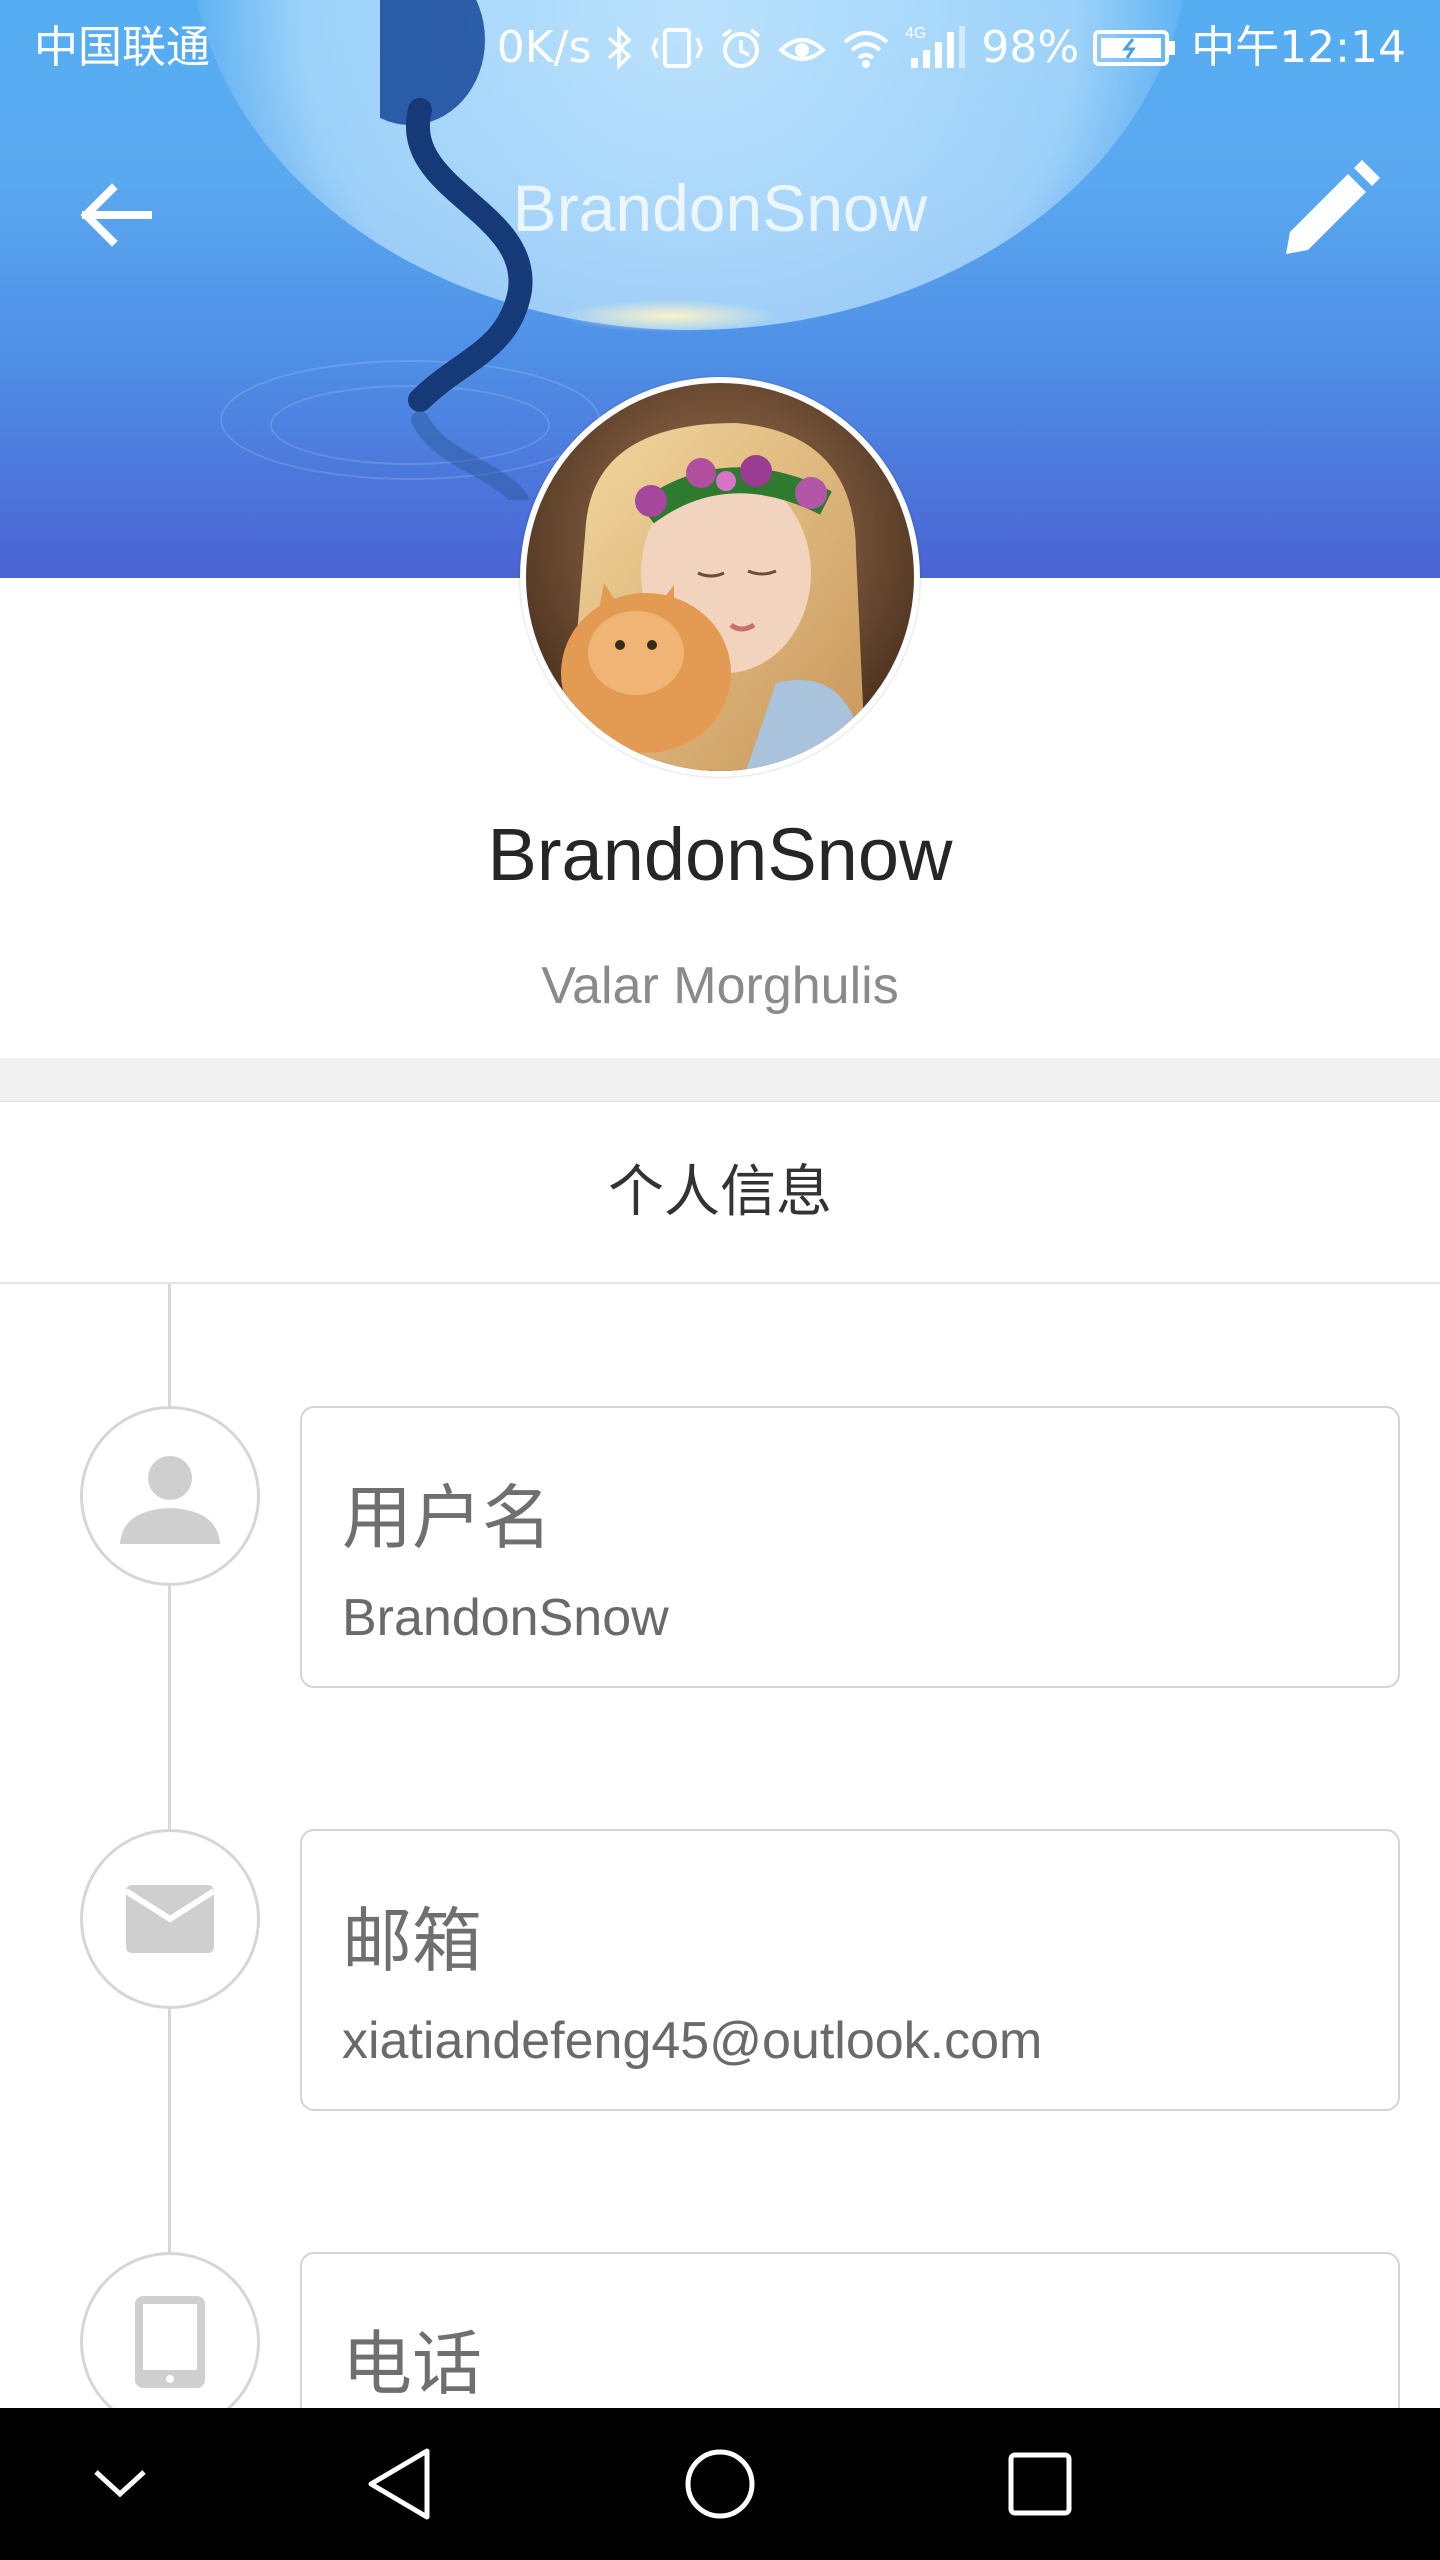 This screenshot has height=2560, width=1440. What do you see at coordinates (505, 1618) in the screenshot?
I see `username-value: BrandonSnow` at bounding box center [505, 1618].